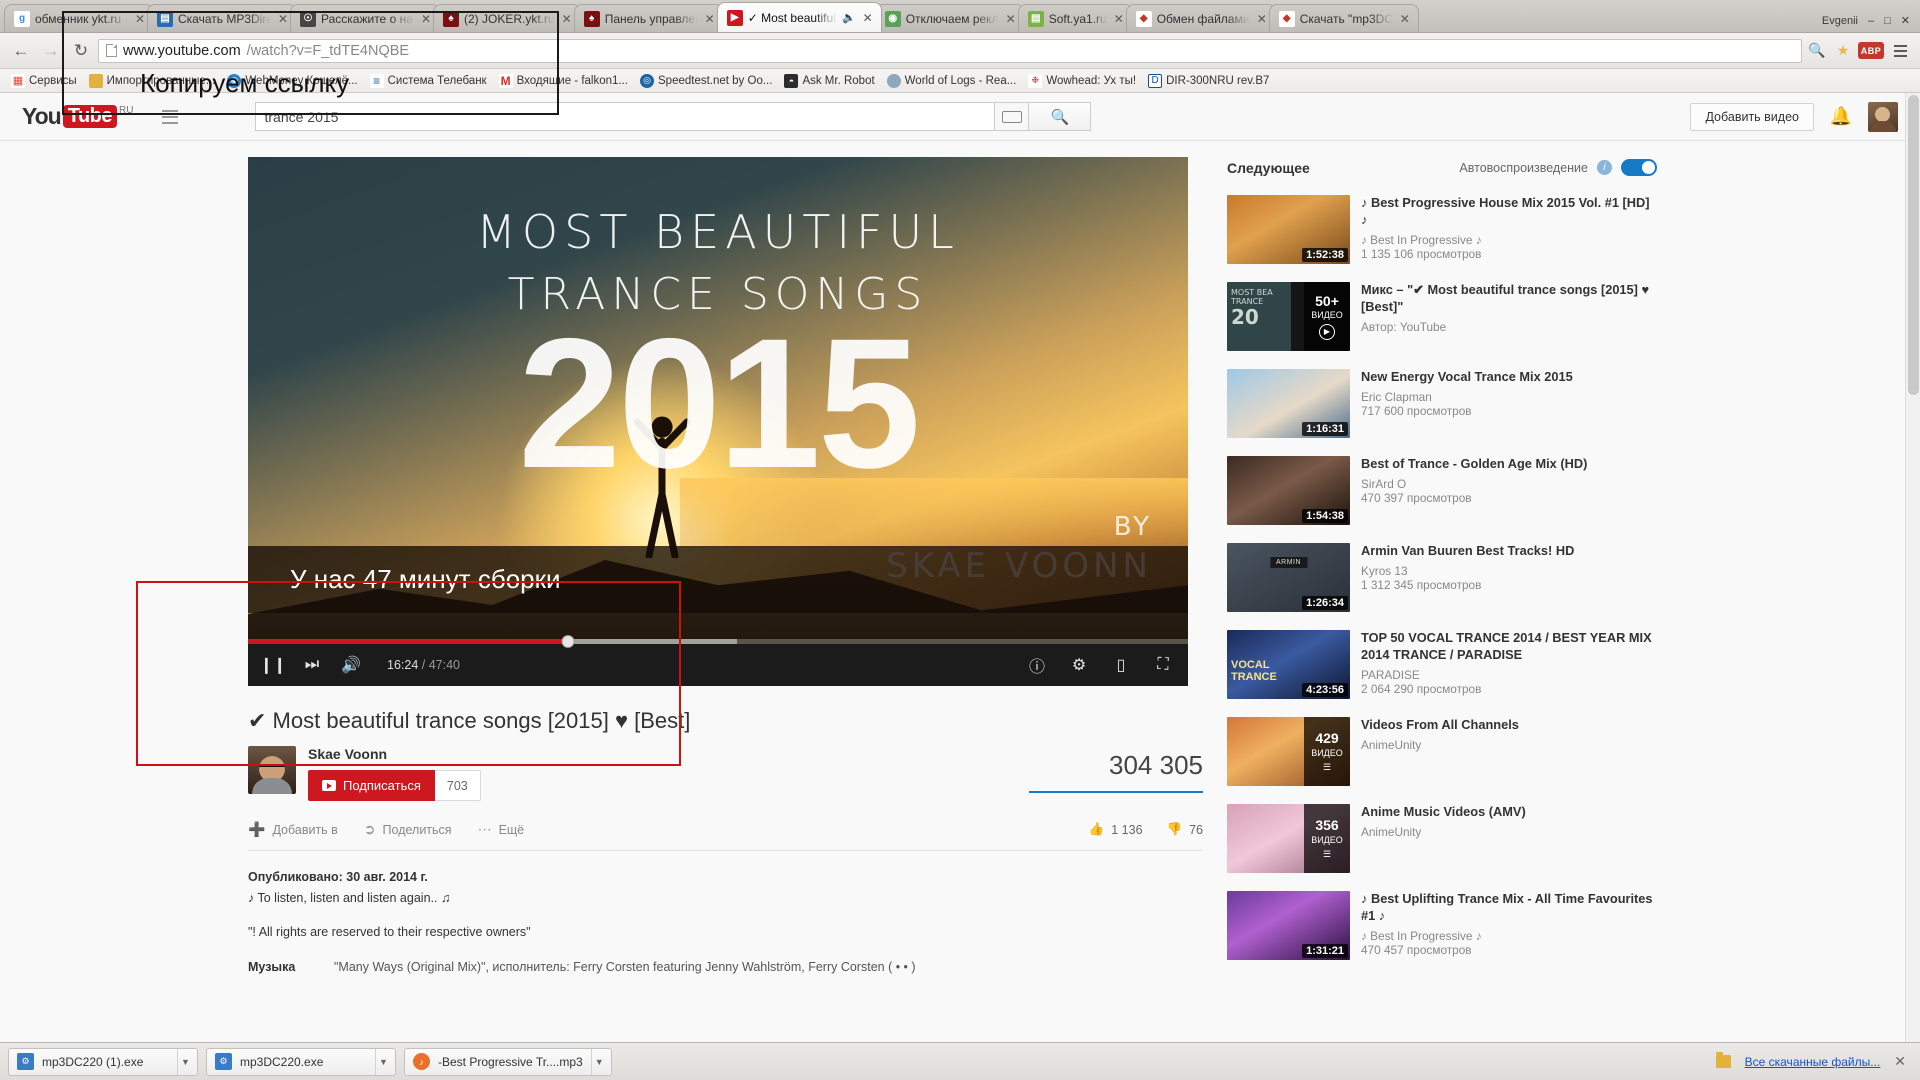  Describe the element at coordinates (312, 665) in the screenshot. I see `next-video-icon: ⏭` at that location.